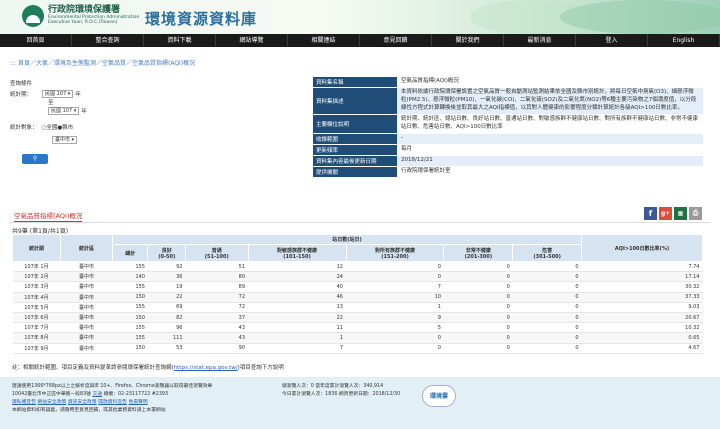 This screenshot has width=720, height=429. I want to click on disclaimer-link: 免責聲明, so click(138, 402).